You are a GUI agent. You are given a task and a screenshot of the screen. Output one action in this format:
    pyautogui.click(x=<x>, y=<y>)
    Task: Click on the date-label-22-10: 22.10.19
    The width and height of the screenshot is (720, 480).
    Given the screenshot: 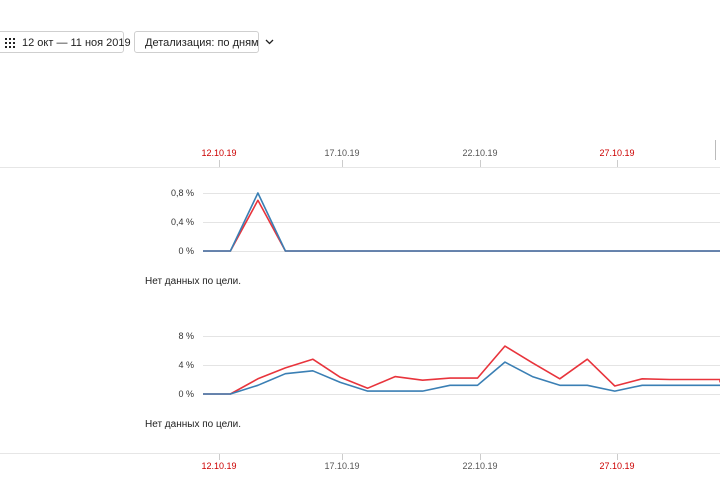 What is the action you would take?
    pyautogui.click(x=479, y=153)
    